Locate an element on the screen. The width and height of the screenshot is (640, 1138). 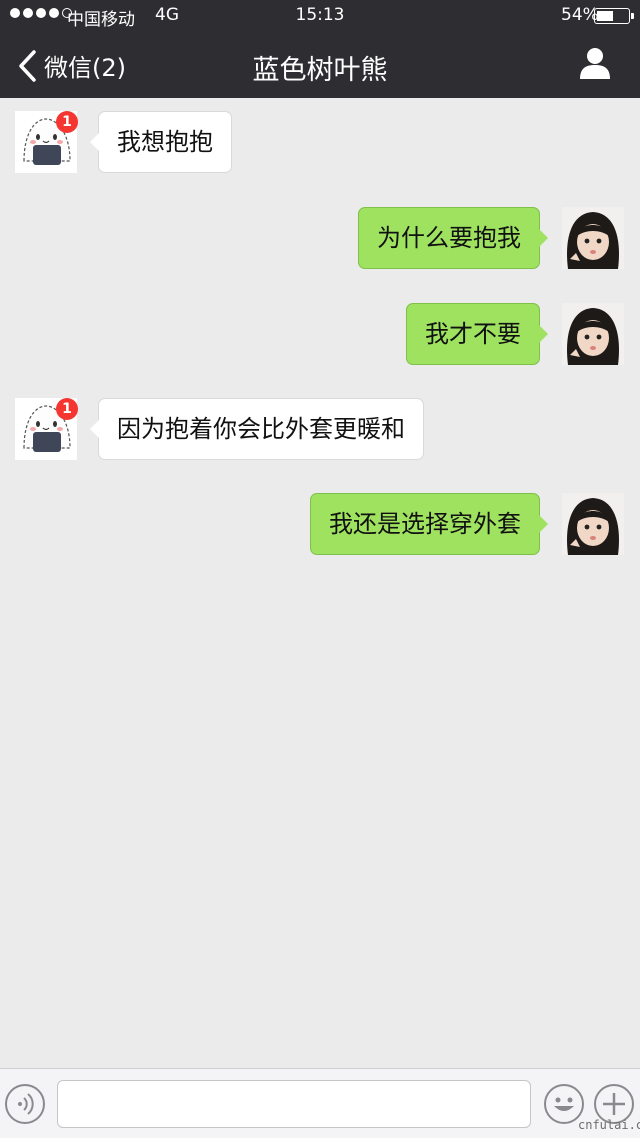
nav-bar: 微信(2) 蓝色树叶熊 is located at coordinates (320, 65).